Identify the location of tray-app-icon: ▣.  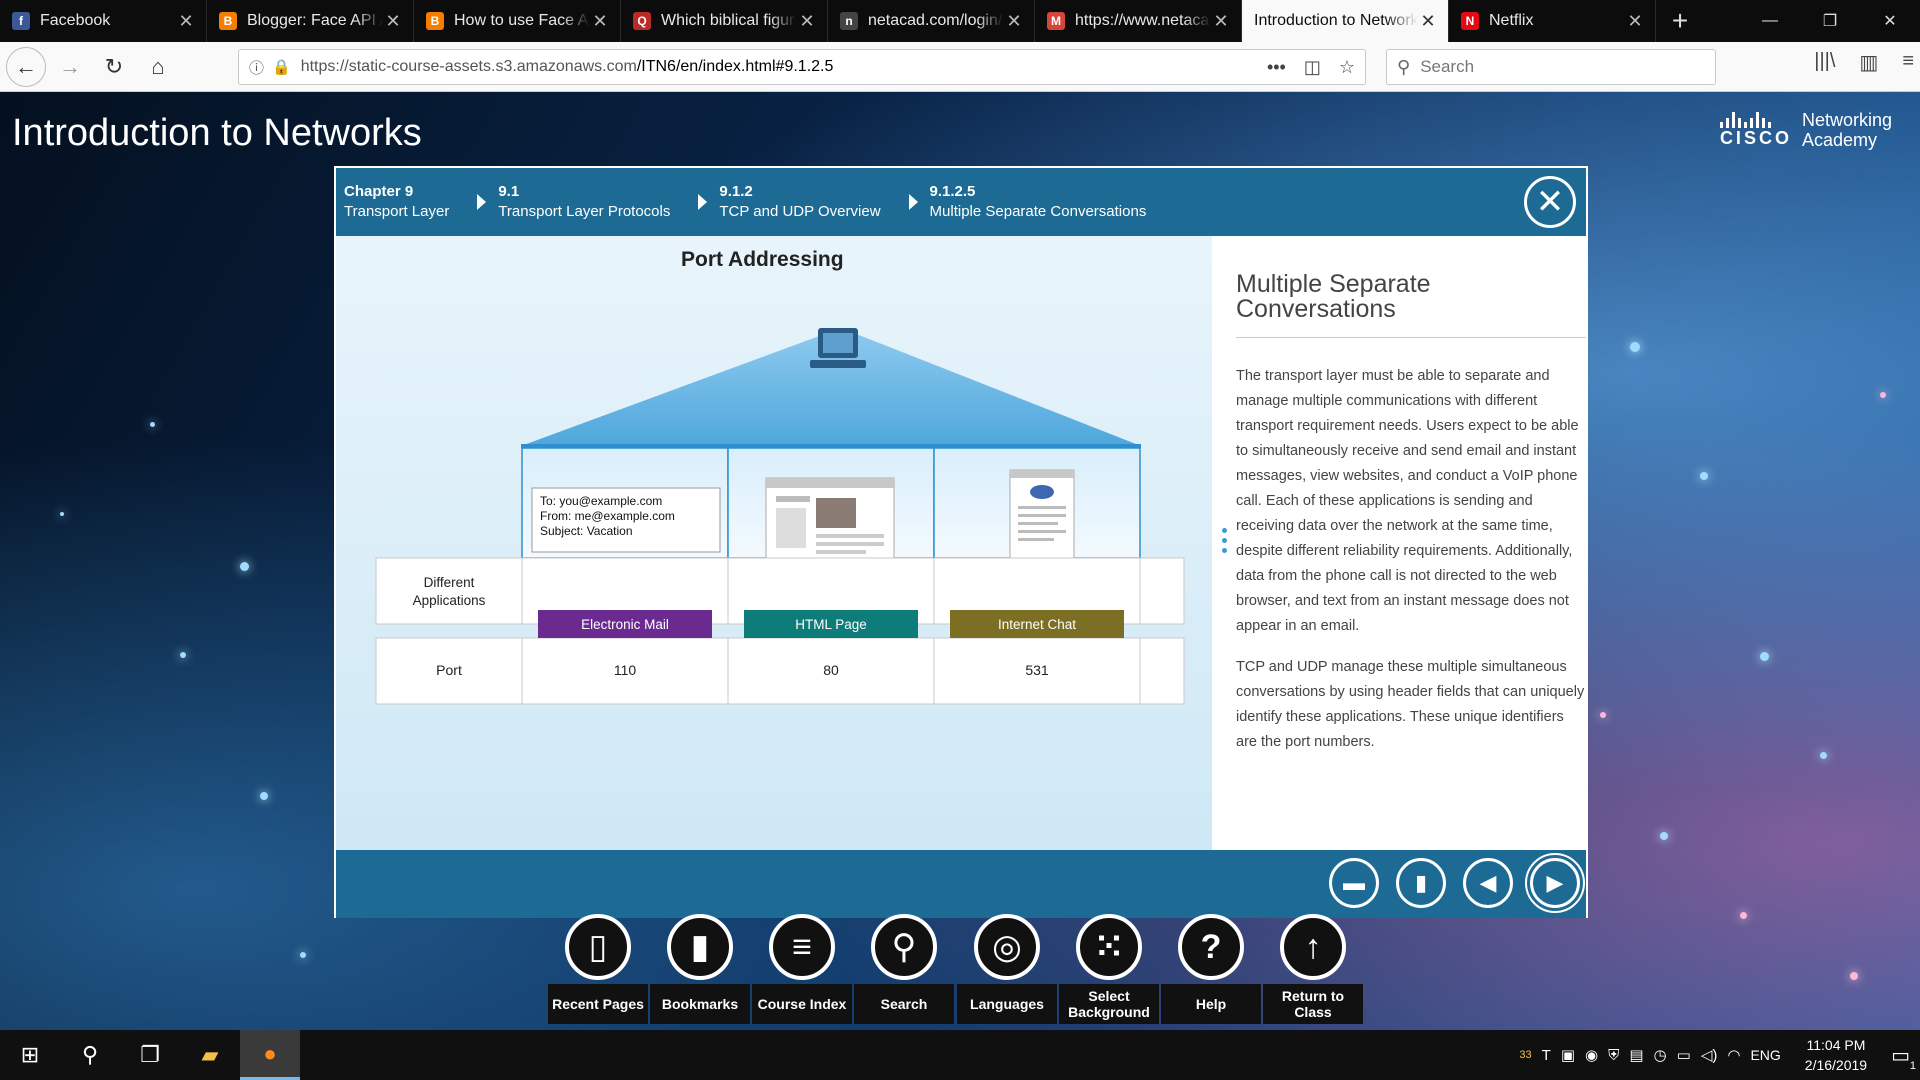
(1568, 1055).